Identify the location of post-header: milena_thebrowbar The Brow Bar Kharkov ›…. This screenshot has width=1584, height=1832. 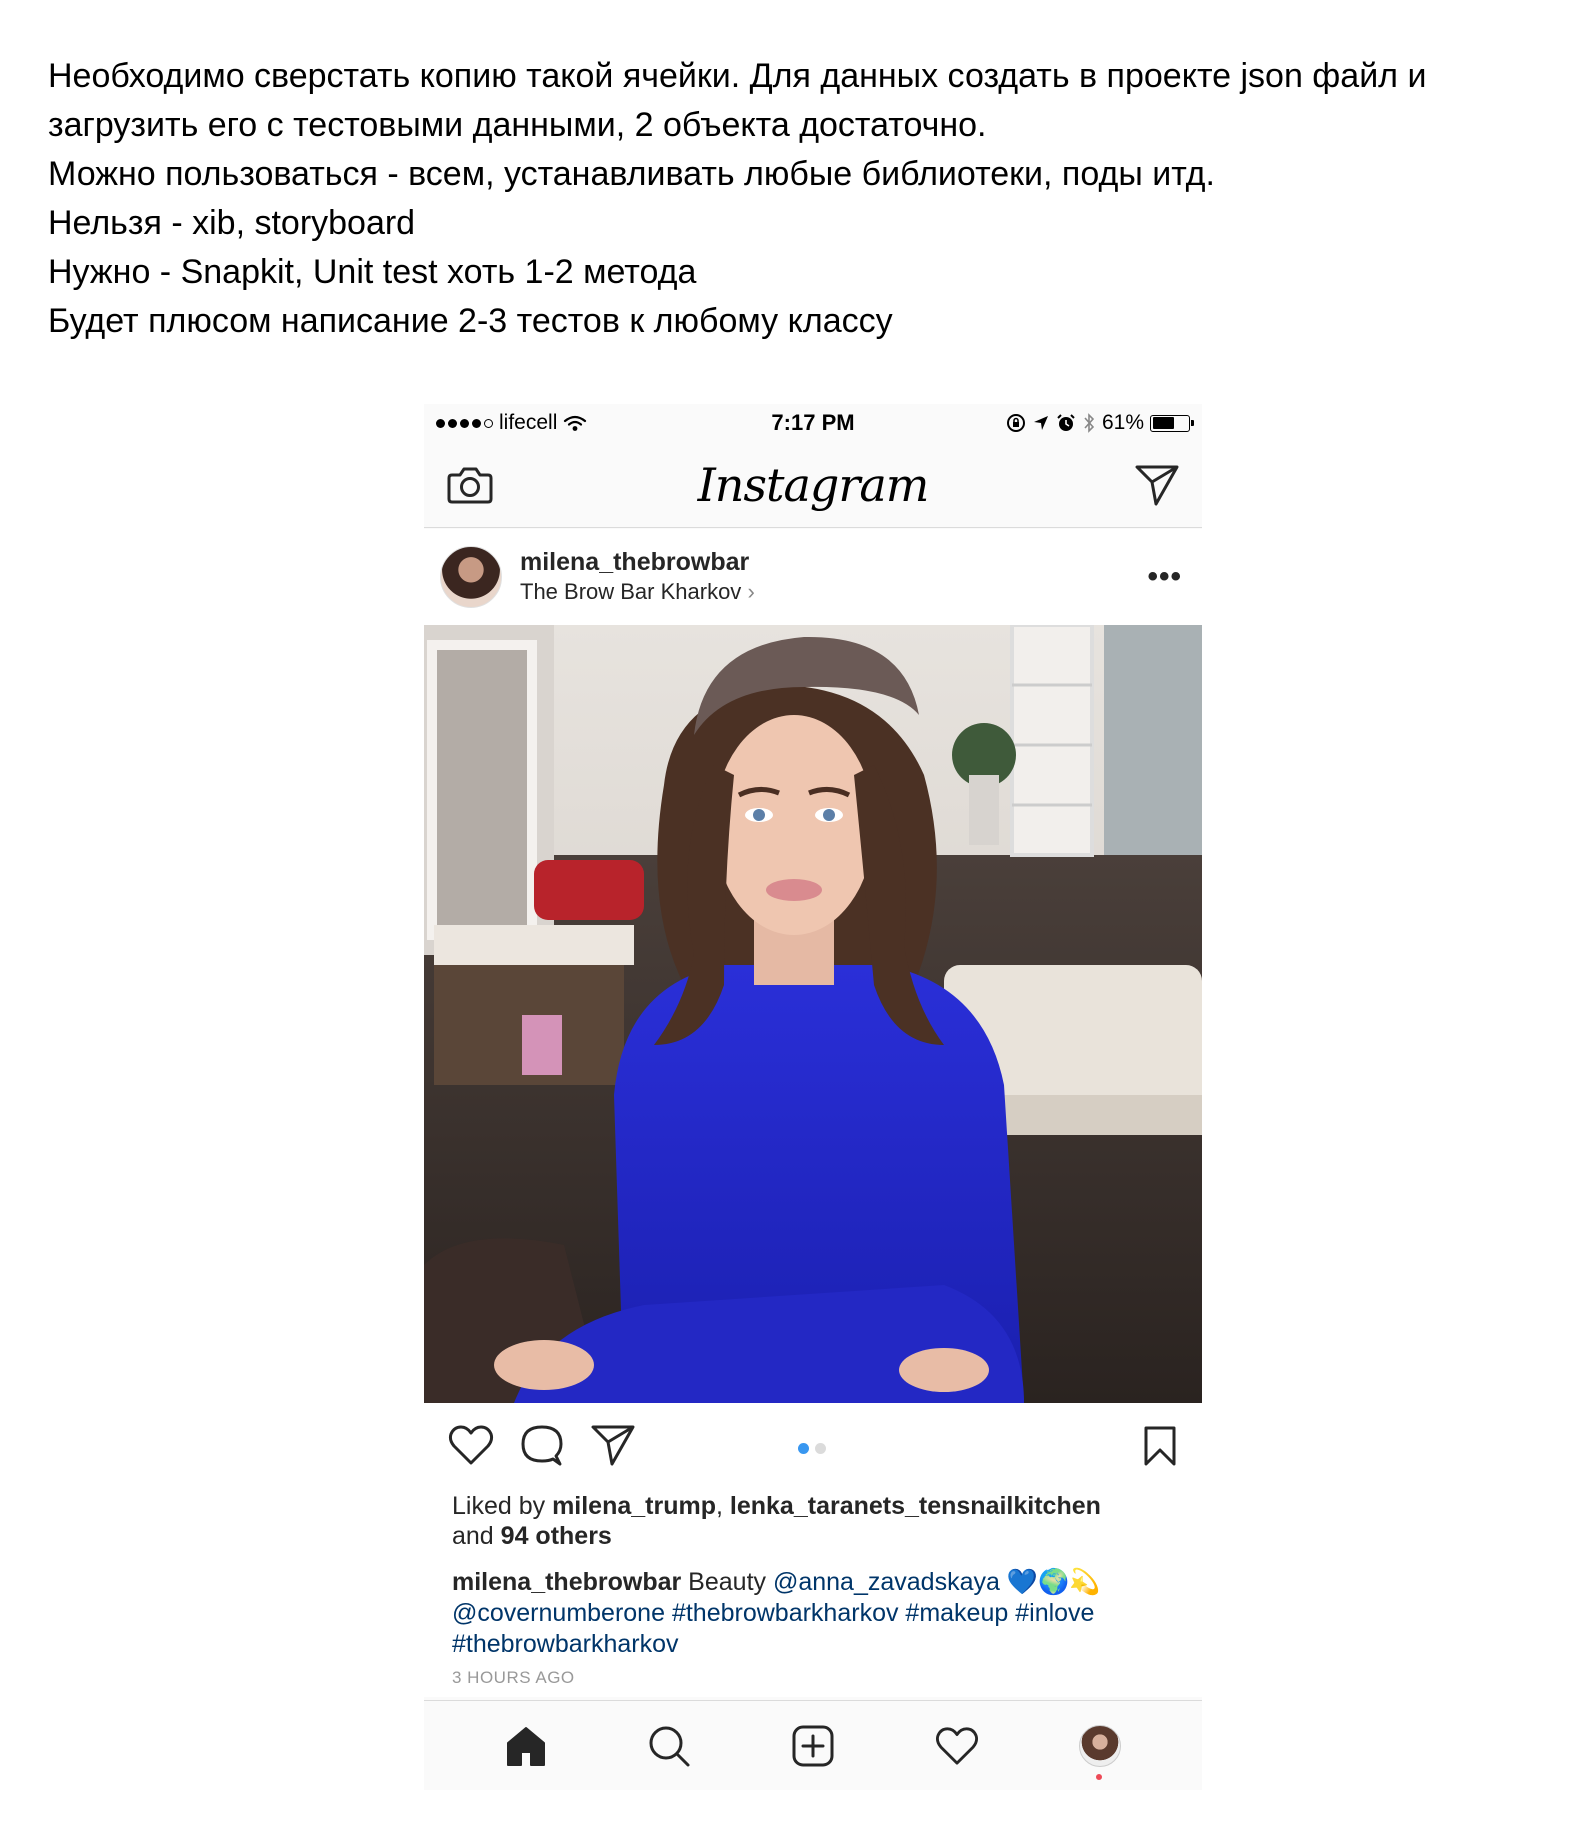
(813, 577).